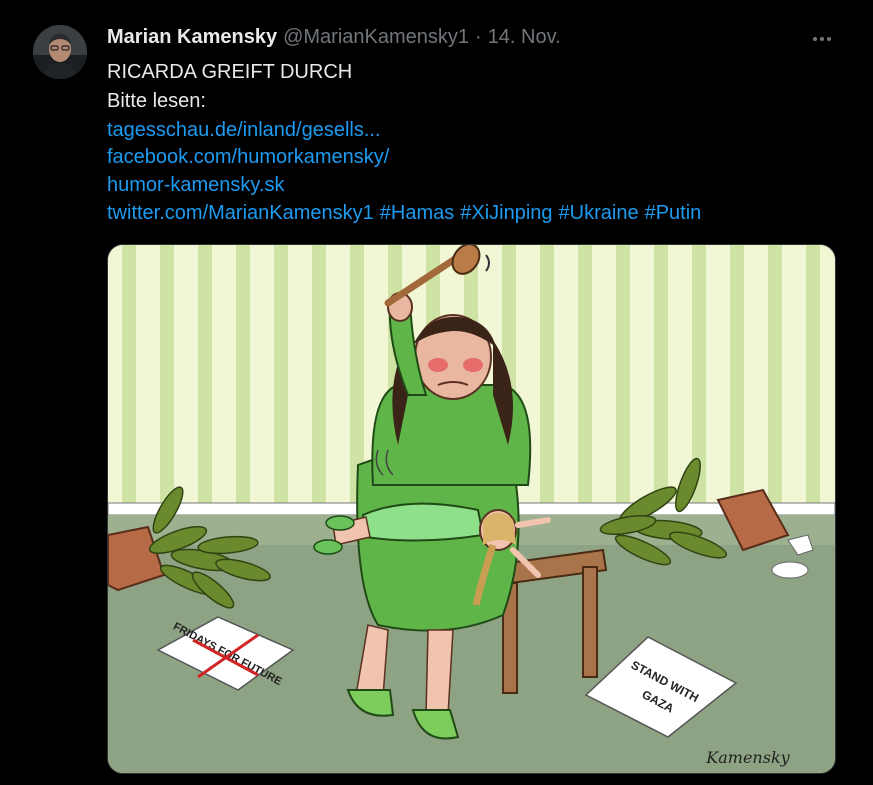 Image resolution: width=873 pixels, height=785 pixels. Describe the element at coordinates (673, 213) in the screenshot. I see `hashtag-putin: #Putin` at that location.